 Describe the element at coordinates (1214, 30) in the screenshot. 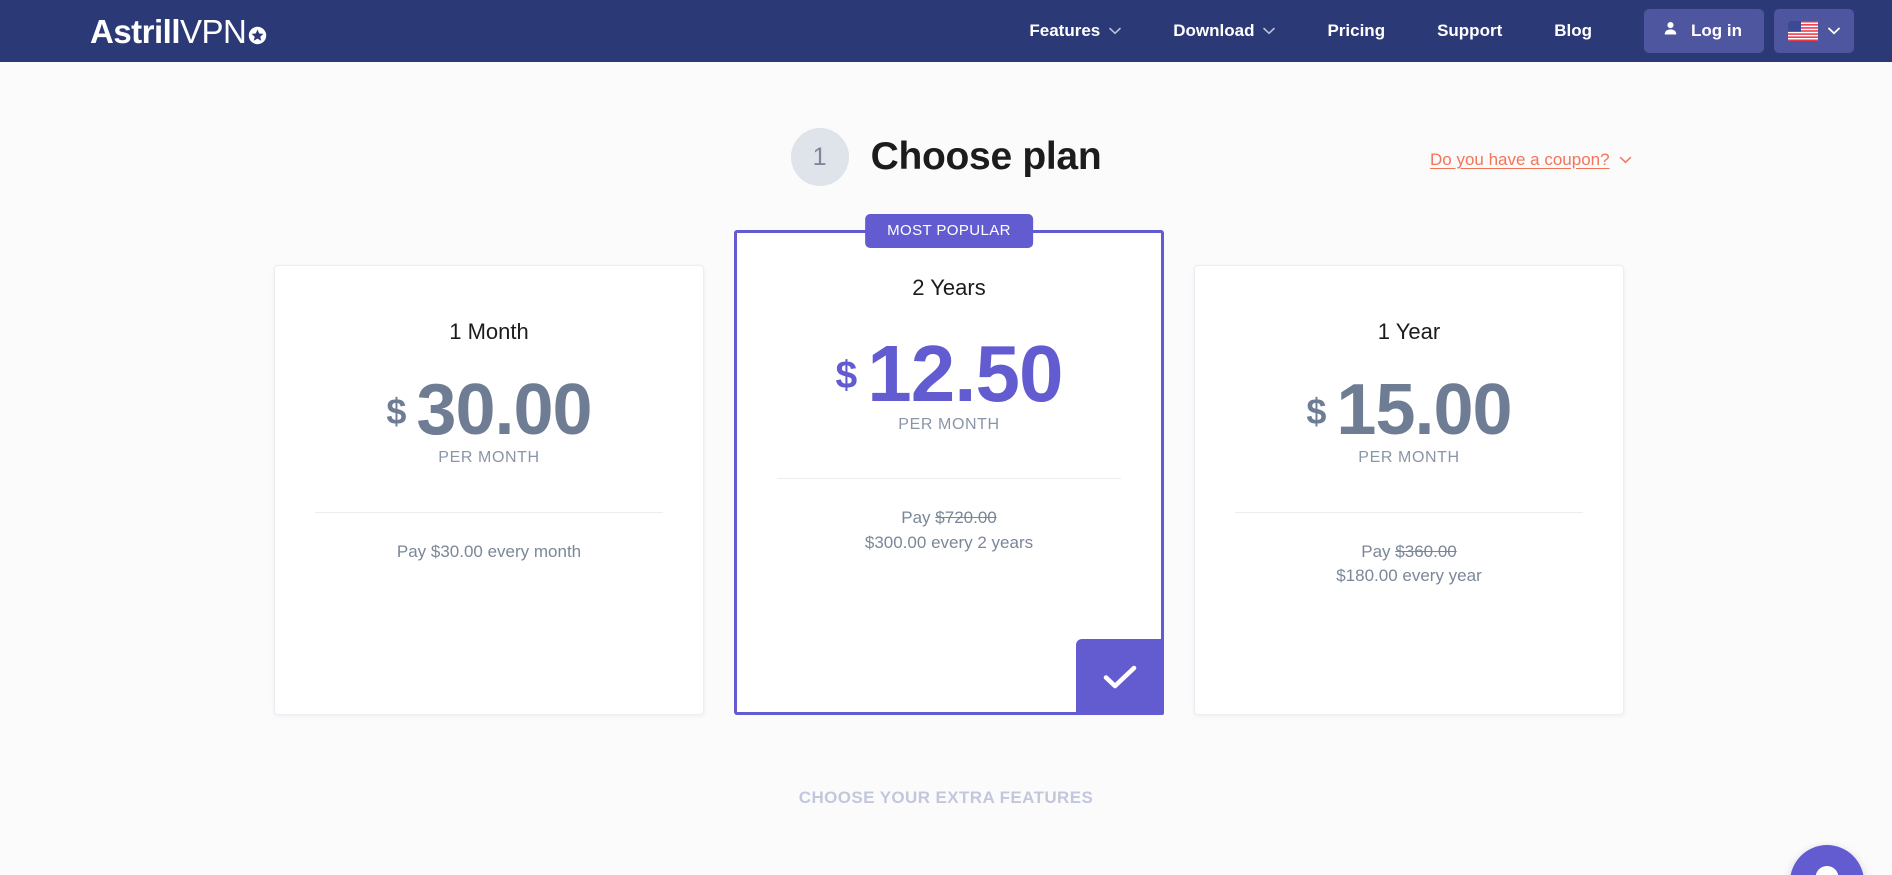

I see `nav-label-download: Download` at that location.